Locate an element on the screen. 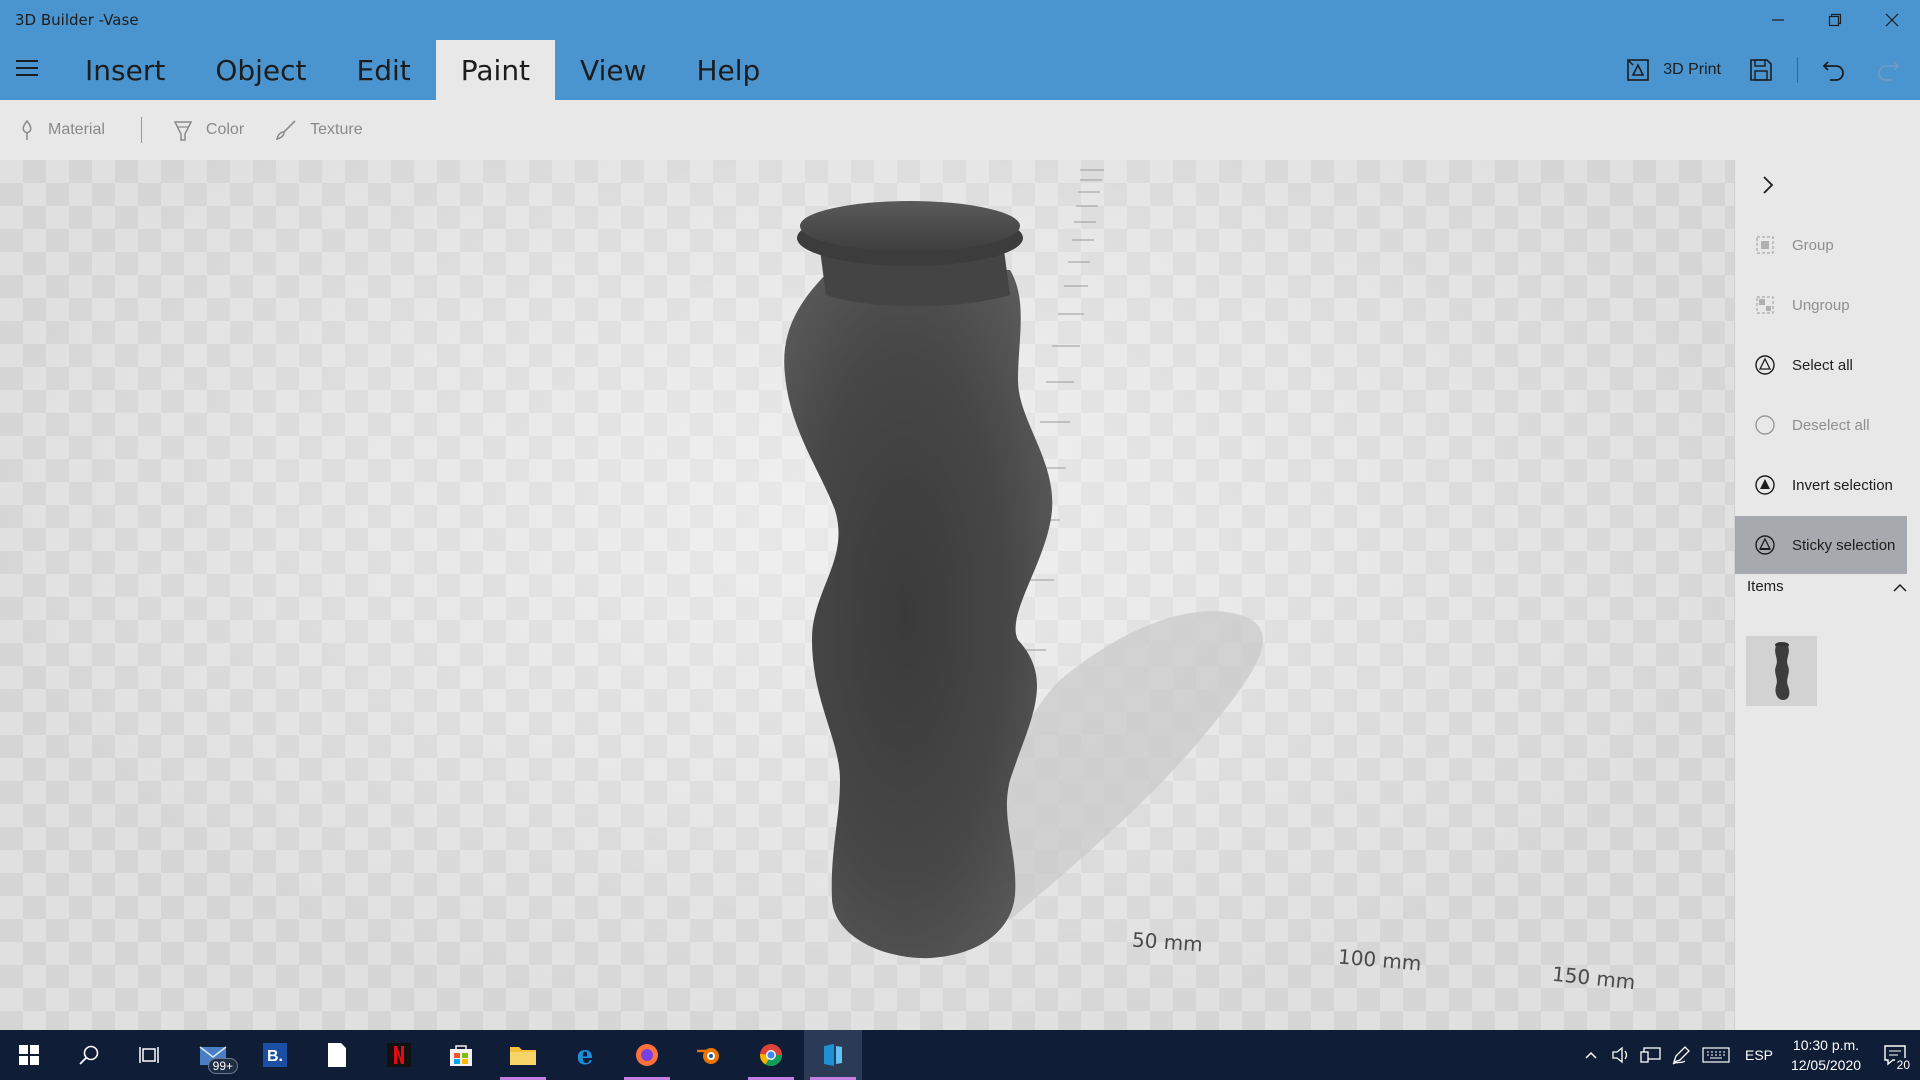 Image resolution: width=1920 pixels, height=1080 pixels. undo-button is located at coordinates (1834, 70).